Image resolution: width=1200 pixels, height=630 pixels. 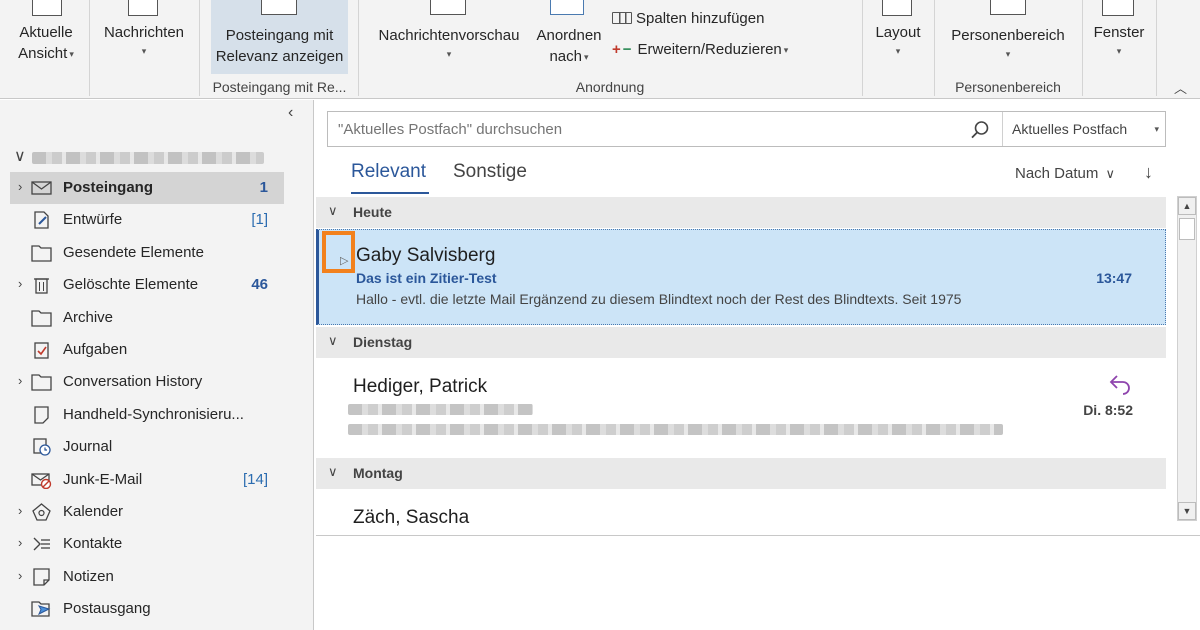 What do you see at coordinates (147, 253) in the screenshot?
I see `sidebar-item: Gesendete Elemente` at bounding box center [147, 253].